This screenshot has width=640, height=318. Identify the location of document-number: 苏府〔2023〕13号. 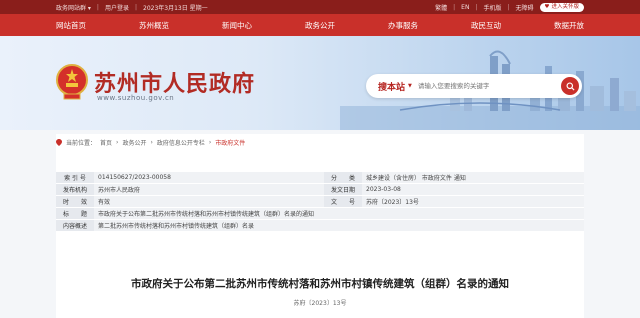
(320, 303).